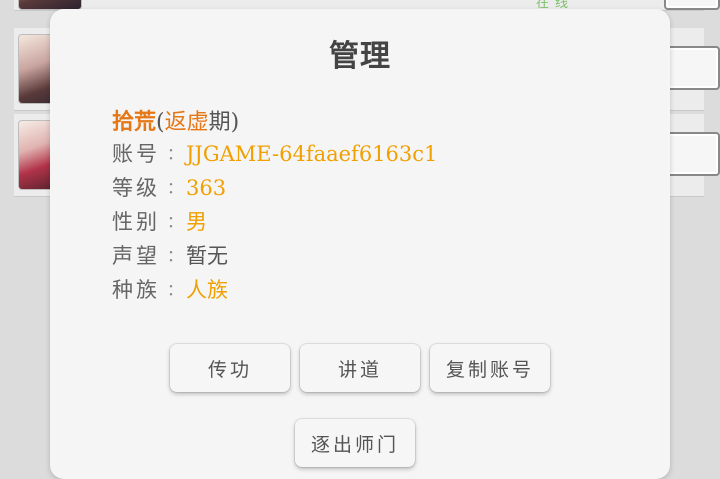 This screenshot has height=479, width=720. Describe the element at coordinates (360, 368) in the screenshot. I see `preach-button: 讲道` at that location.